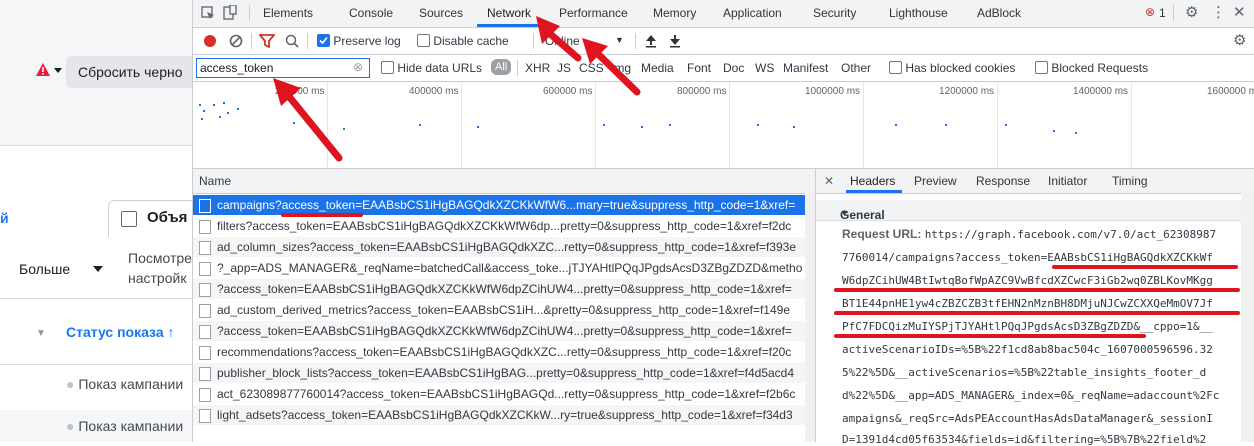 This screenshot has height=446, width=1254. Describe the element at coordinates (562, 41) in the screenshot. I see `throttle-select: Online` at that location.